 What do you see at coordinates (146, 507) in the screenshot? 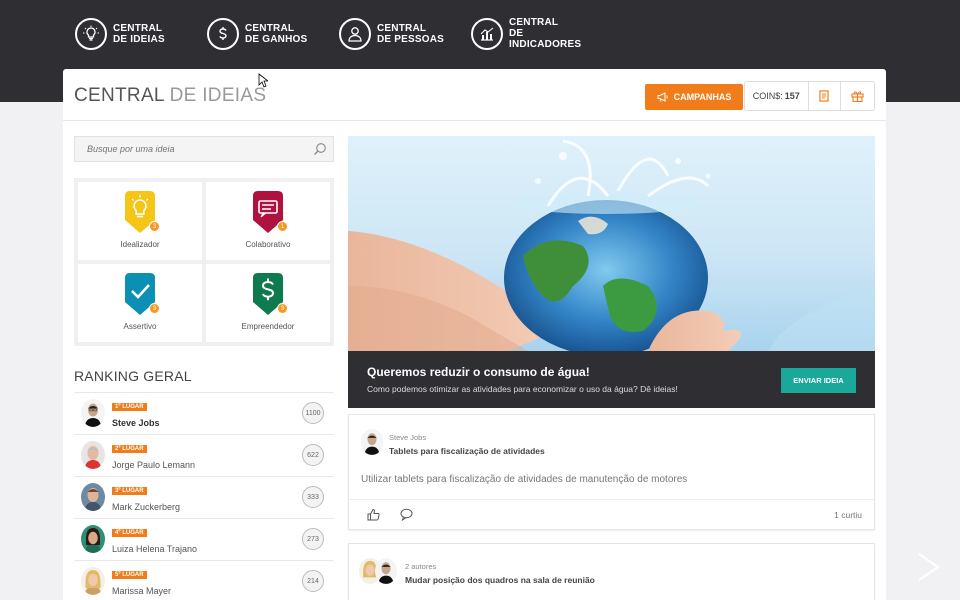
I see `ranking-name: Mark Zuckerberg` at bounding box center [146, 507].